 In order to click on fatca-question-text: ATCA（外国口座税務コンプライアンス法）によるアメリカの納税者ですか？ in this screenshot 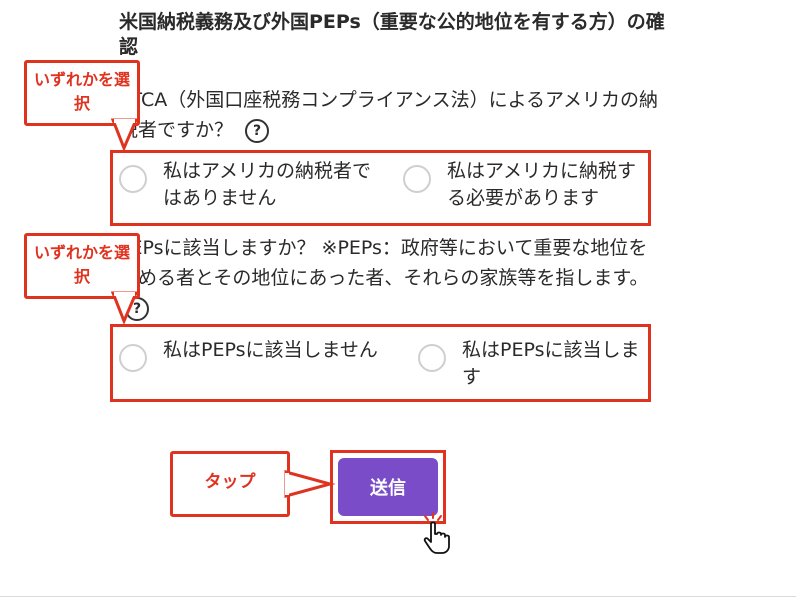, I will do `click(389, 115)`.